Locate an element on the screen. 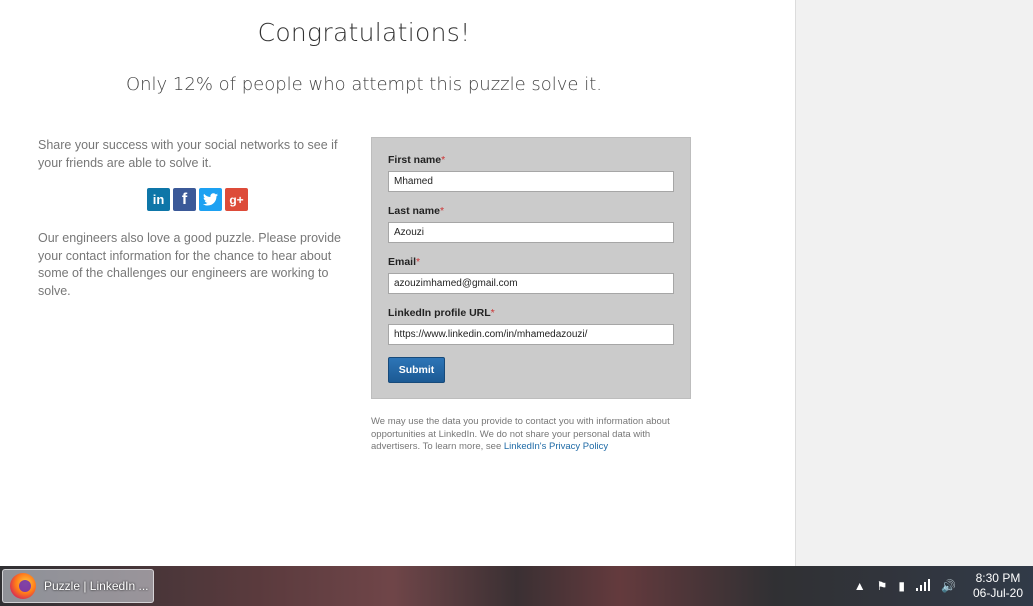  googleplus-glyph: g+ is located at coordinates (236, 199).